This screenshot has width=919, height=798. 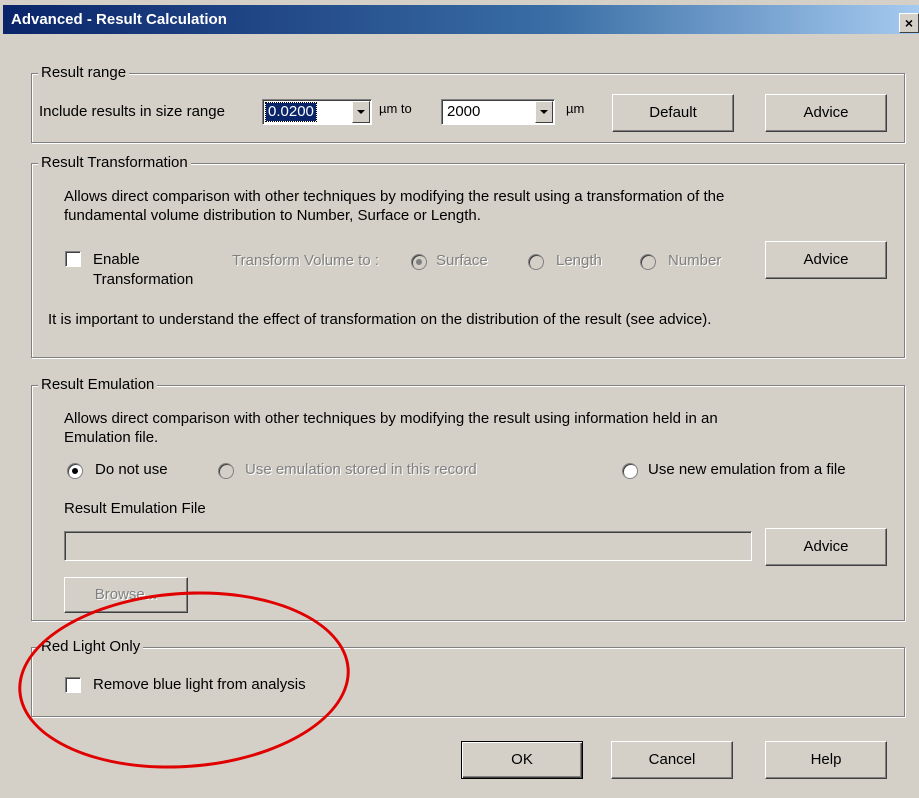 I want to click on radio-length-label: Length, so click(x=579, y=260).